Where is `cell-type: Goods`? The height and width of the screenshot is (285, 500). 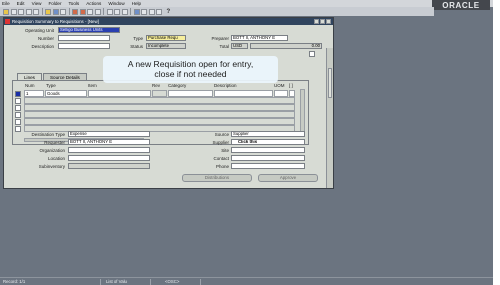
cell-type: Goods is located at coordinates (66, 93).